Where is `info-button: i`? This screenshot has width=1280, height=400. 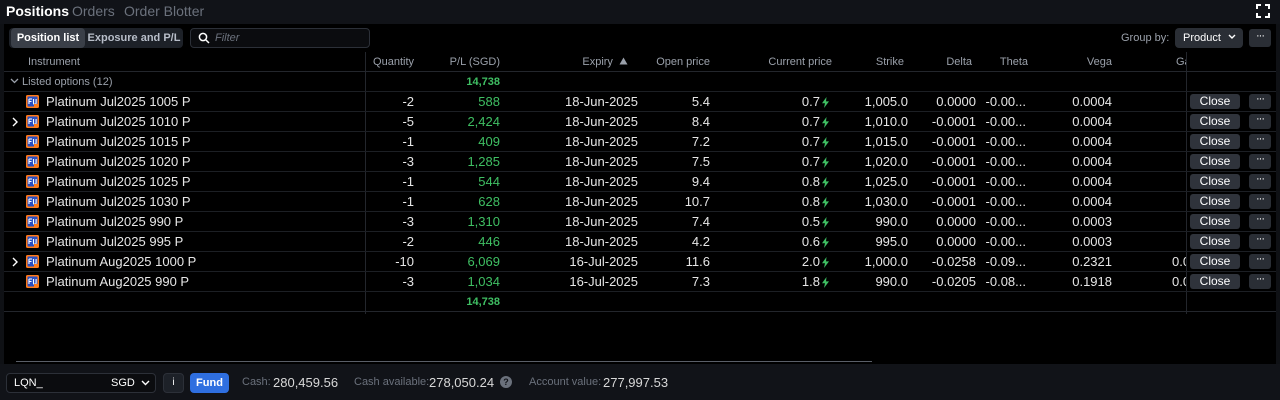 info-button: i is located at coordinates (173, 383).